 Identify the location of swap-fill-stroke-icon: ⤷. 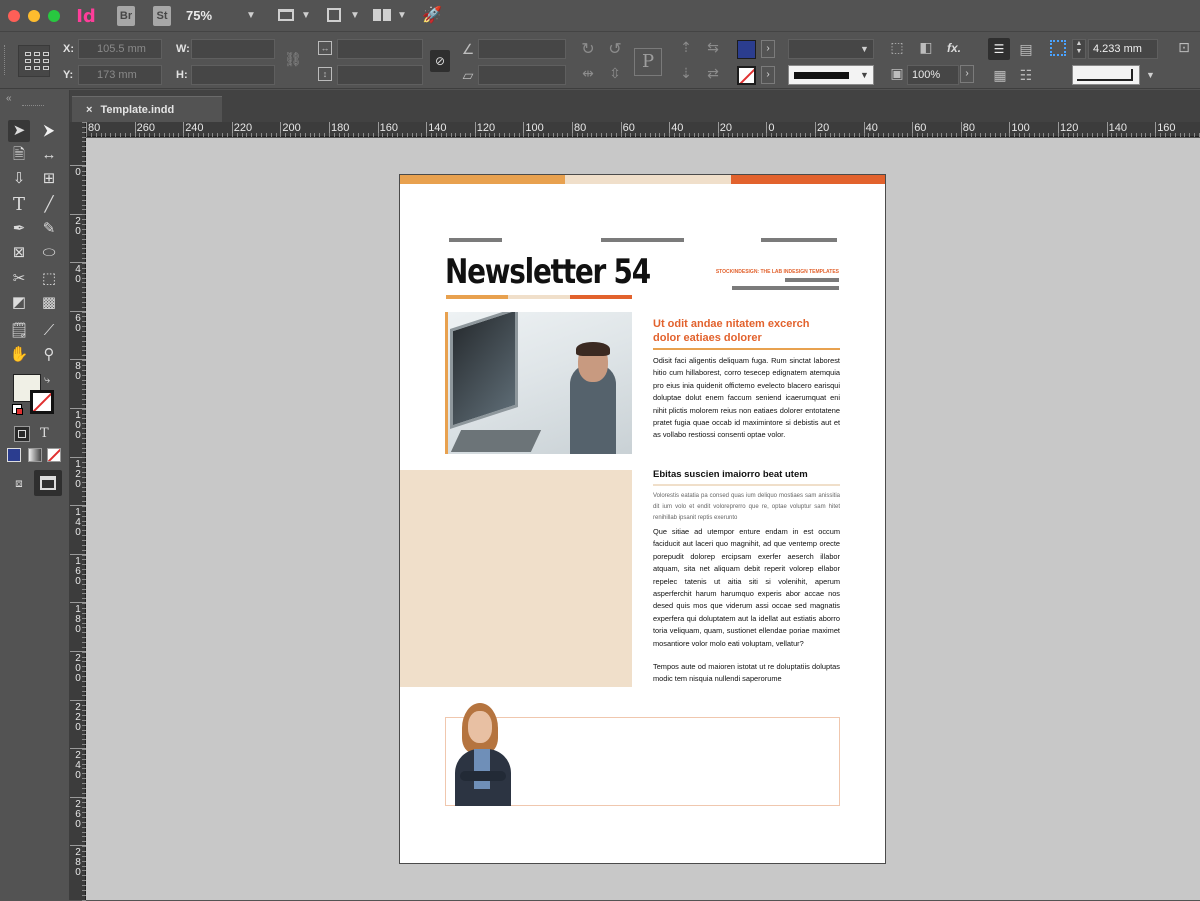
(47, 380).